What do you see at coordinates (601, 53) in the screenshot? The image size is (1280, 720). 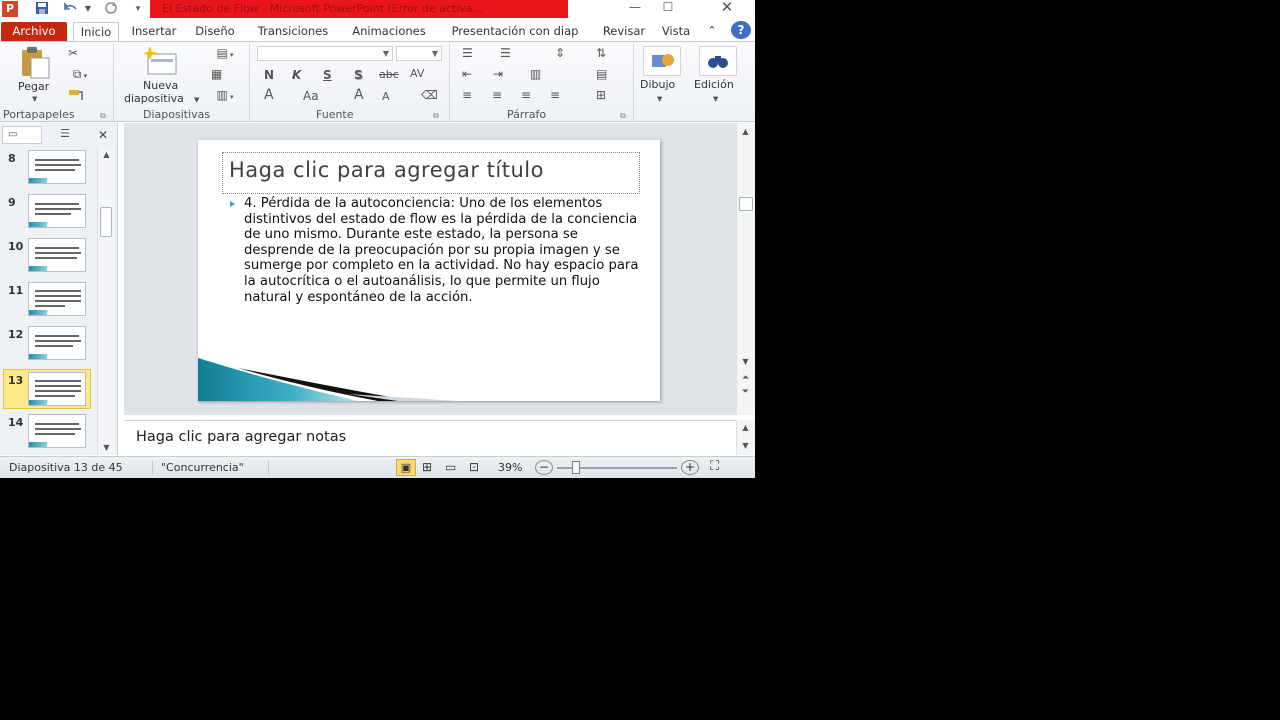 I see `text-direction-icon: ⇅` at bounding box center [601, 53].